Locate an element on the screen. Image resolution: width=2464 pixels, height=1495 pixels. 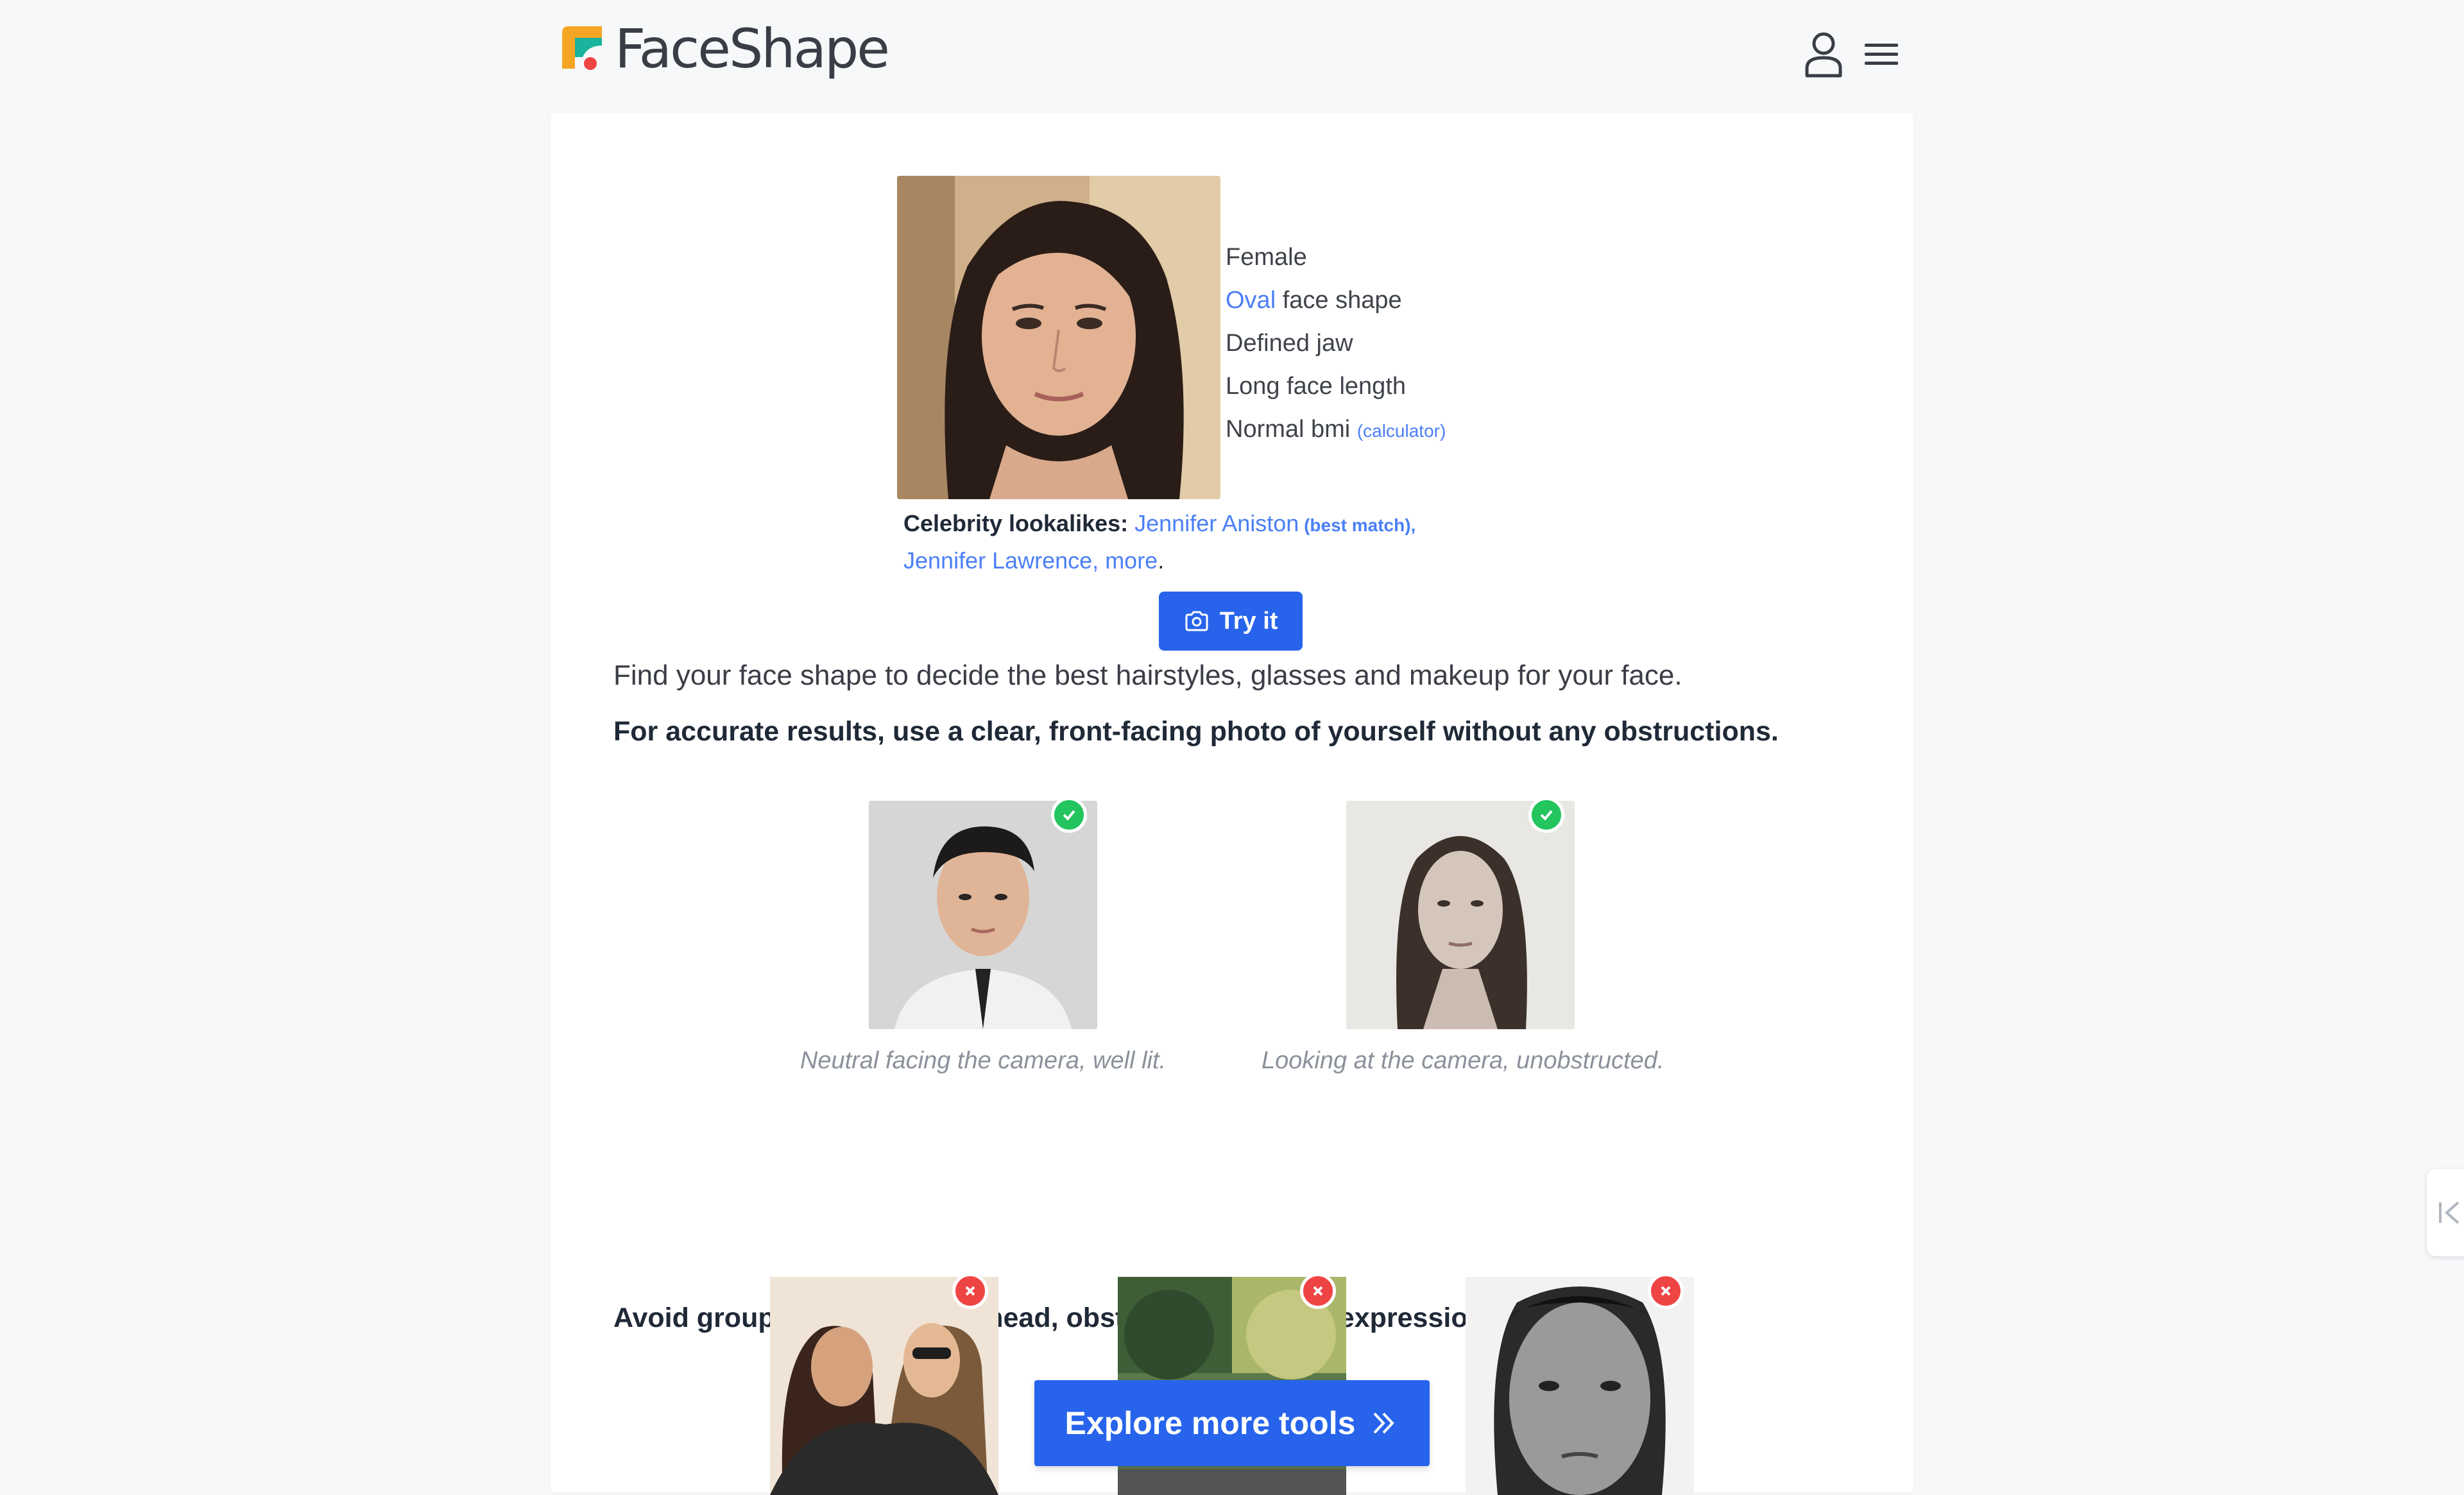
celebrity-end: . is located at coordinates (1161, 560).